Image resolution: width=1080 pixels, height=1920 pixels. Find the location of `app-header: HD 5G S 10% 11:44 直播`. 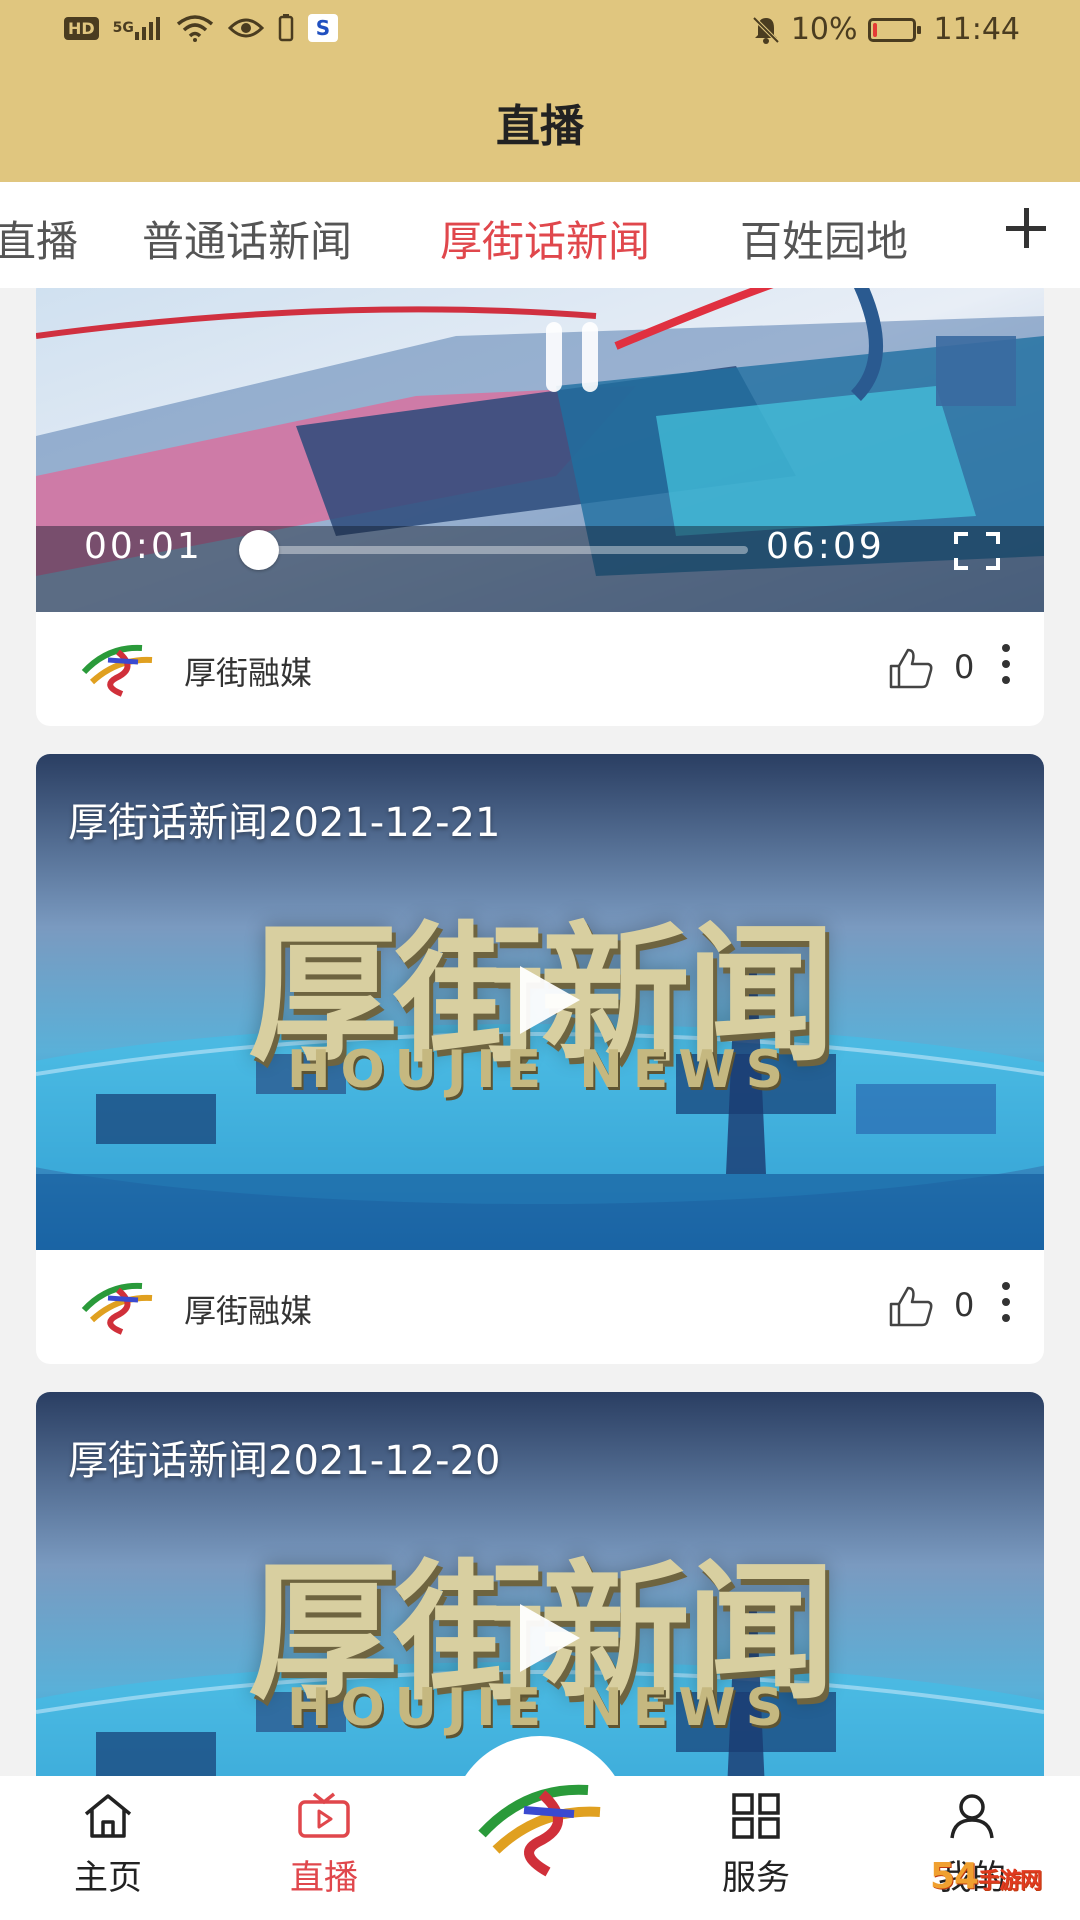

app-header: HD 5G S 10% 11:44 直播 is located at coordinates (540, 91).